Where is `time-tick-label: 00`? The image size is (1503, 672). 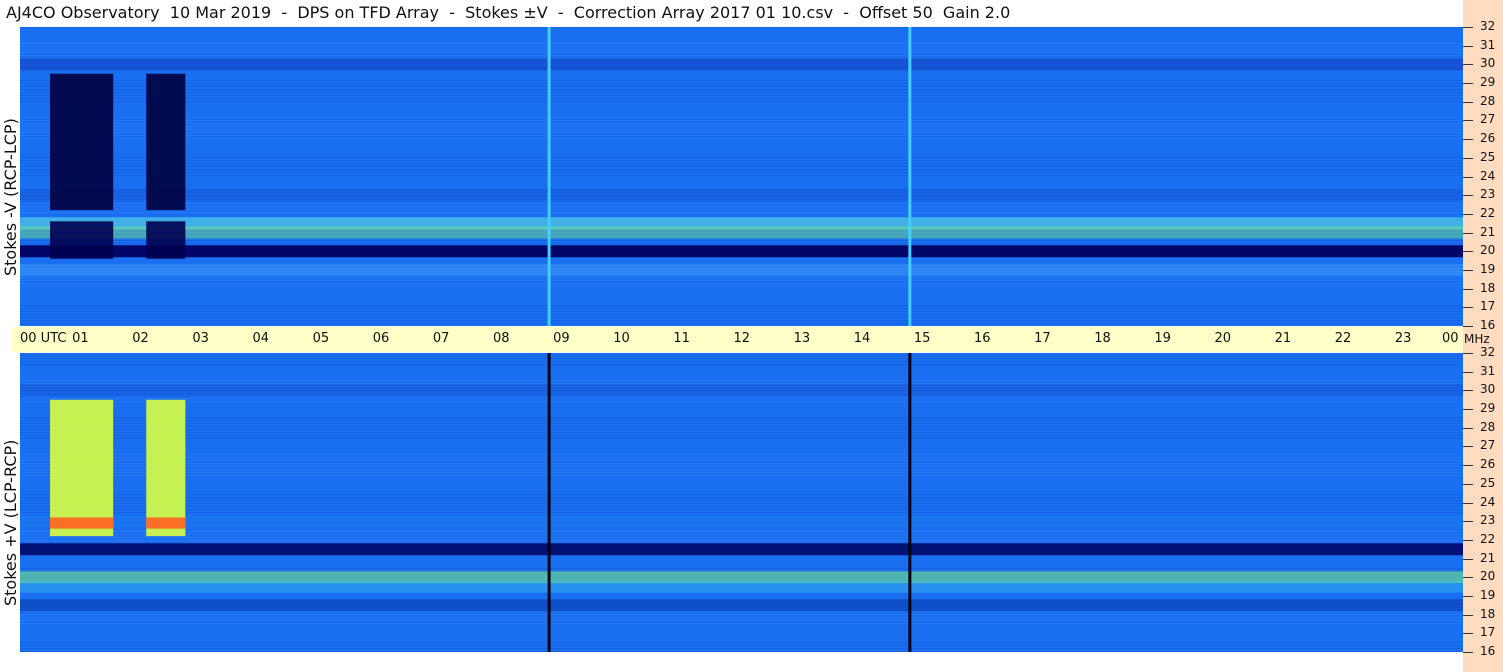
time-tick-label: 00 is located at coordinates (1450, 338).